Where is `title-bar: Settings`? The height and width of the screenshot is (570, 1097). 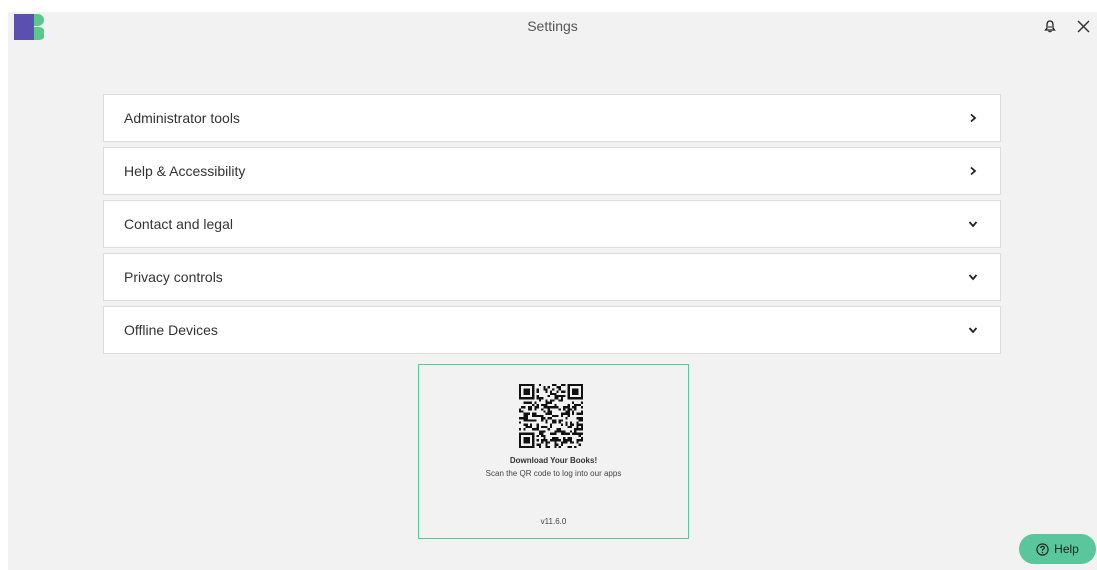
title-bar: Settings is located at coordinates (552, 27).